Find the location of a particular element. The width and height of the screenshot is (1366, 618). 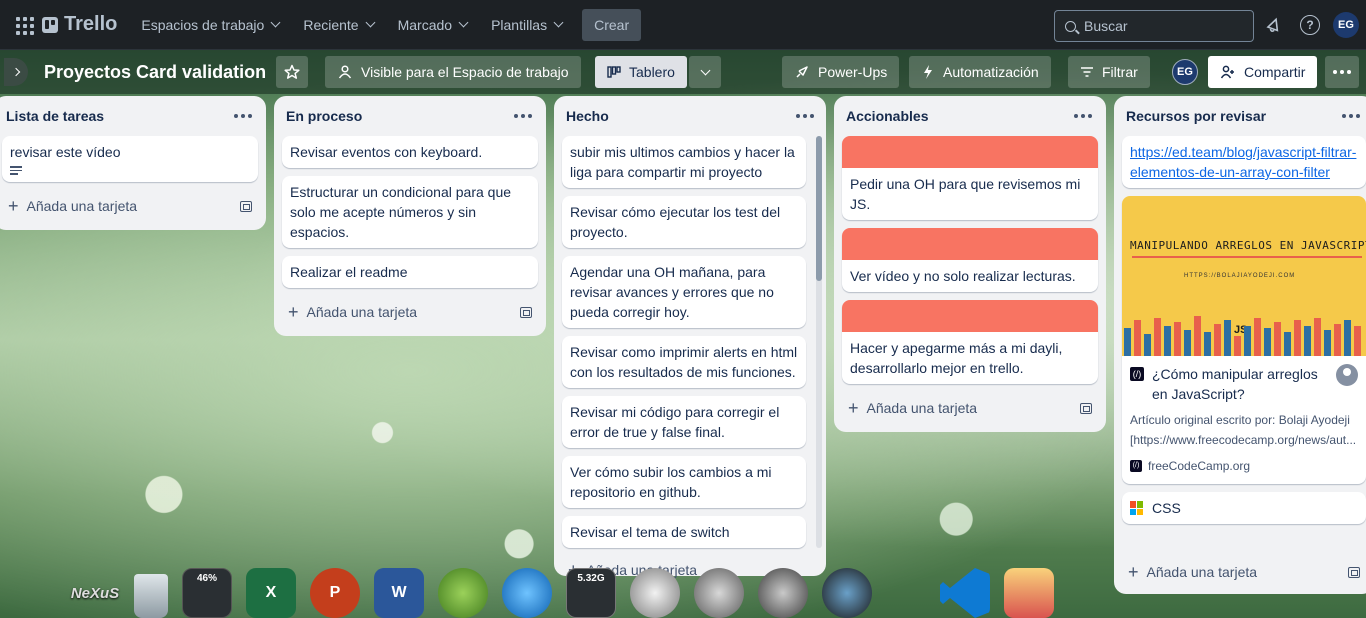

list-scrollbar-thumb is located at coordinates (819, 208).